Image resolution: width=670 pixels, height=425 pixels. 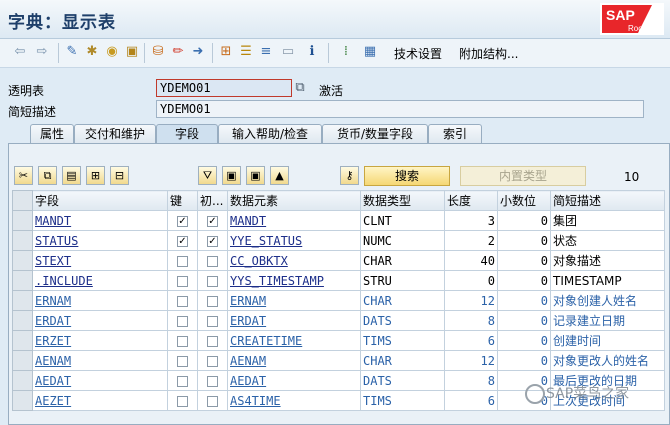 I want to click on tree-icon: ≡, so click(x=266, y=52).